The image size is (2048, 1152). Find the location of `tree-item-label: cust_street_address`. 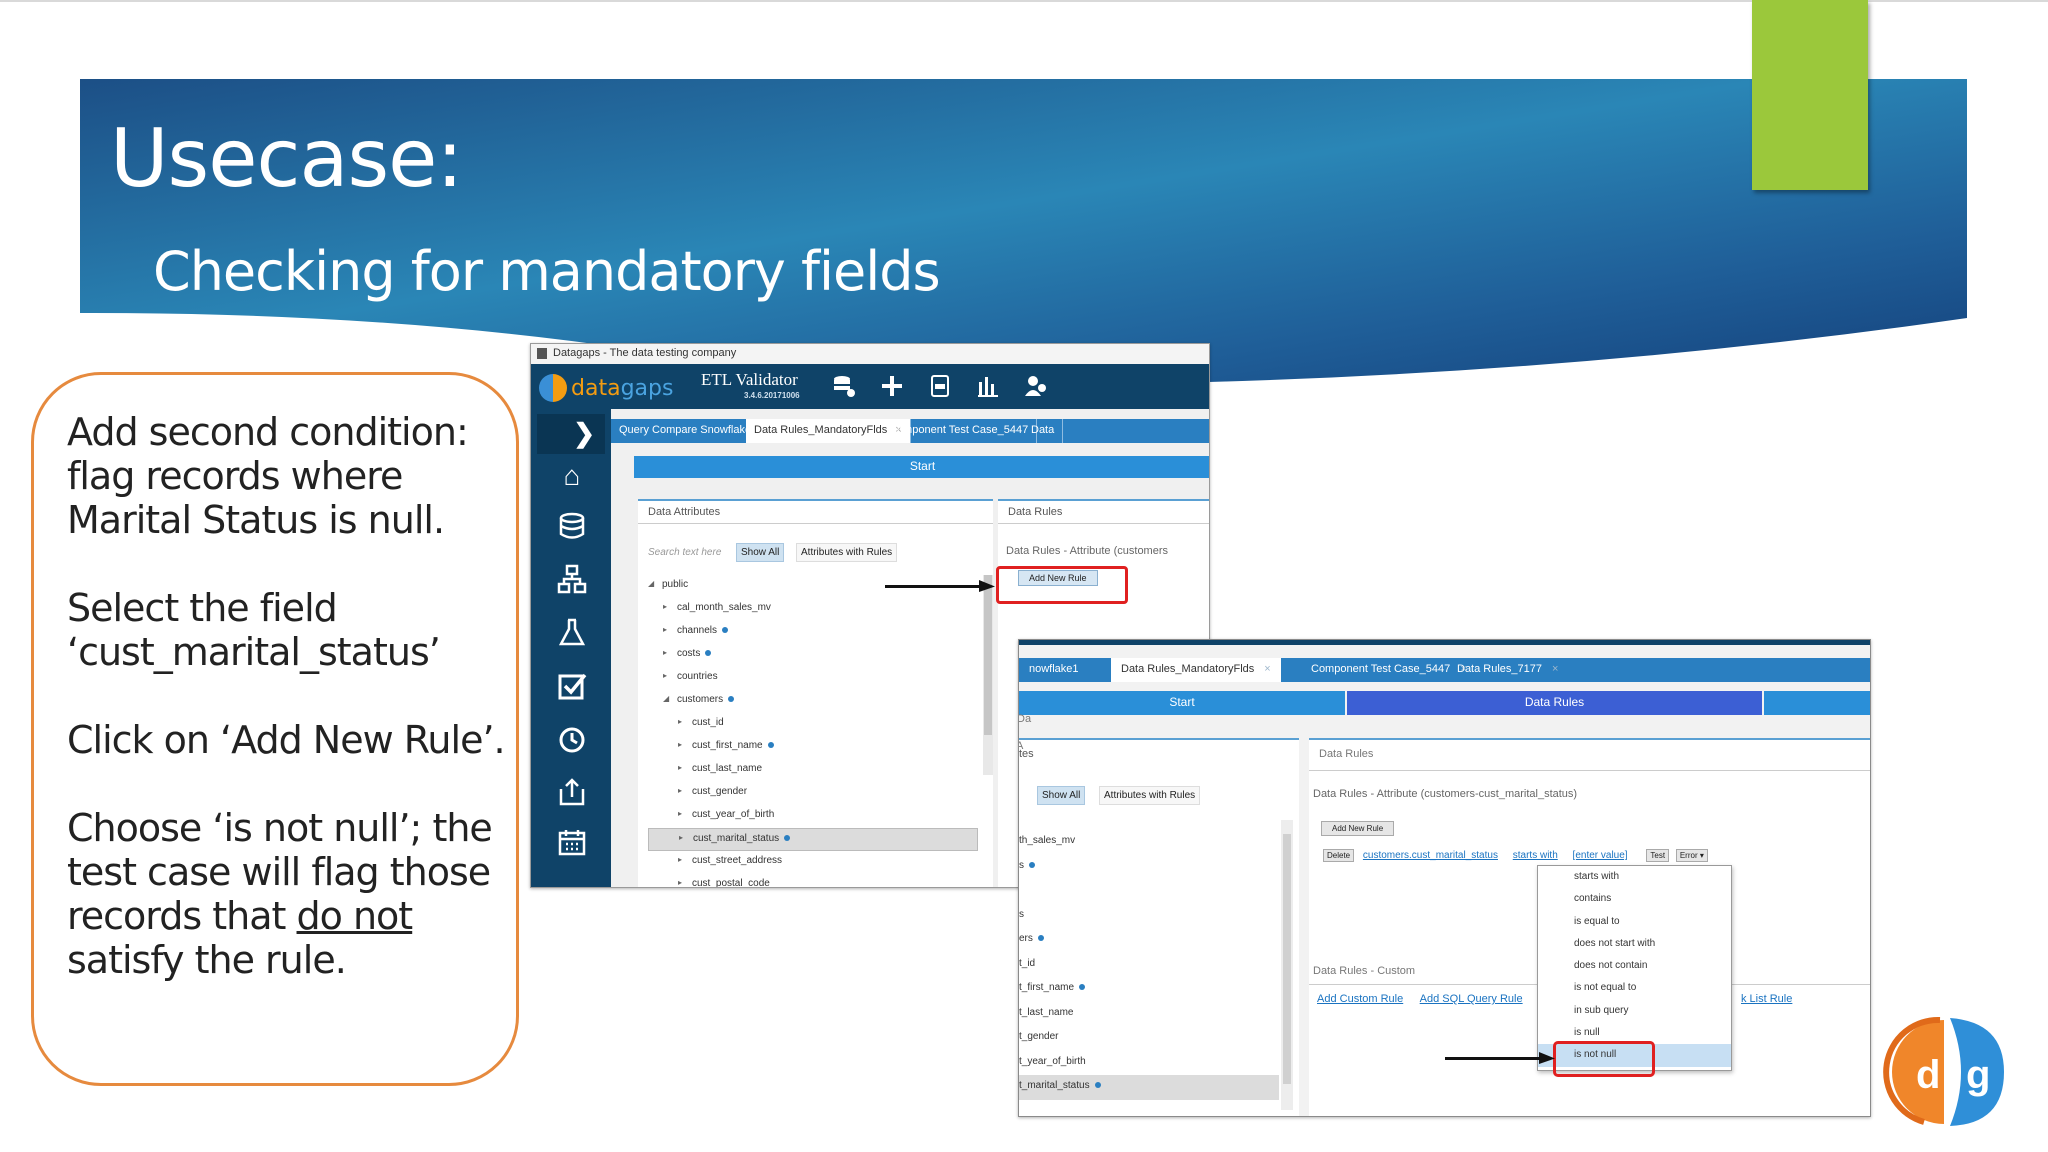

tree-item-label: cust_street_address is located at coordinates (737, 860).